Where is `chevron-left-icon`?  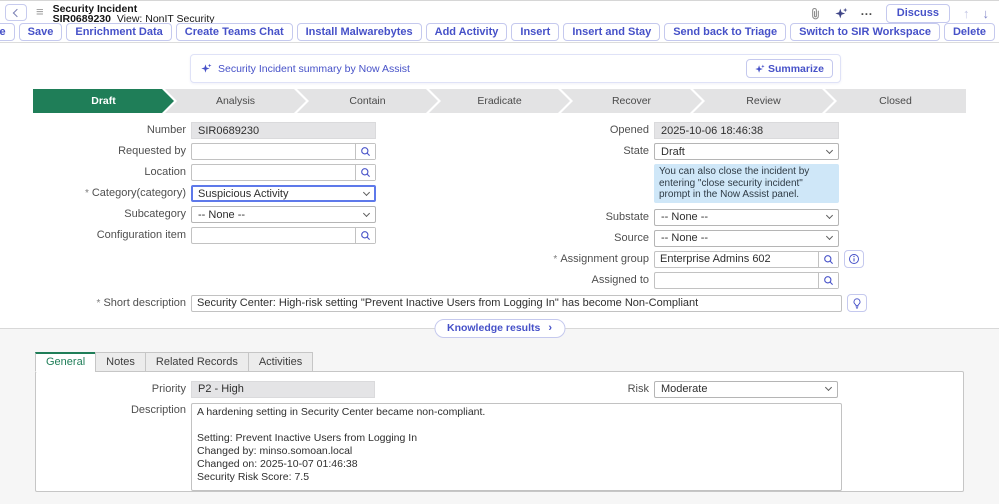 chevron-left-icon is located at coordinates (17, 12).